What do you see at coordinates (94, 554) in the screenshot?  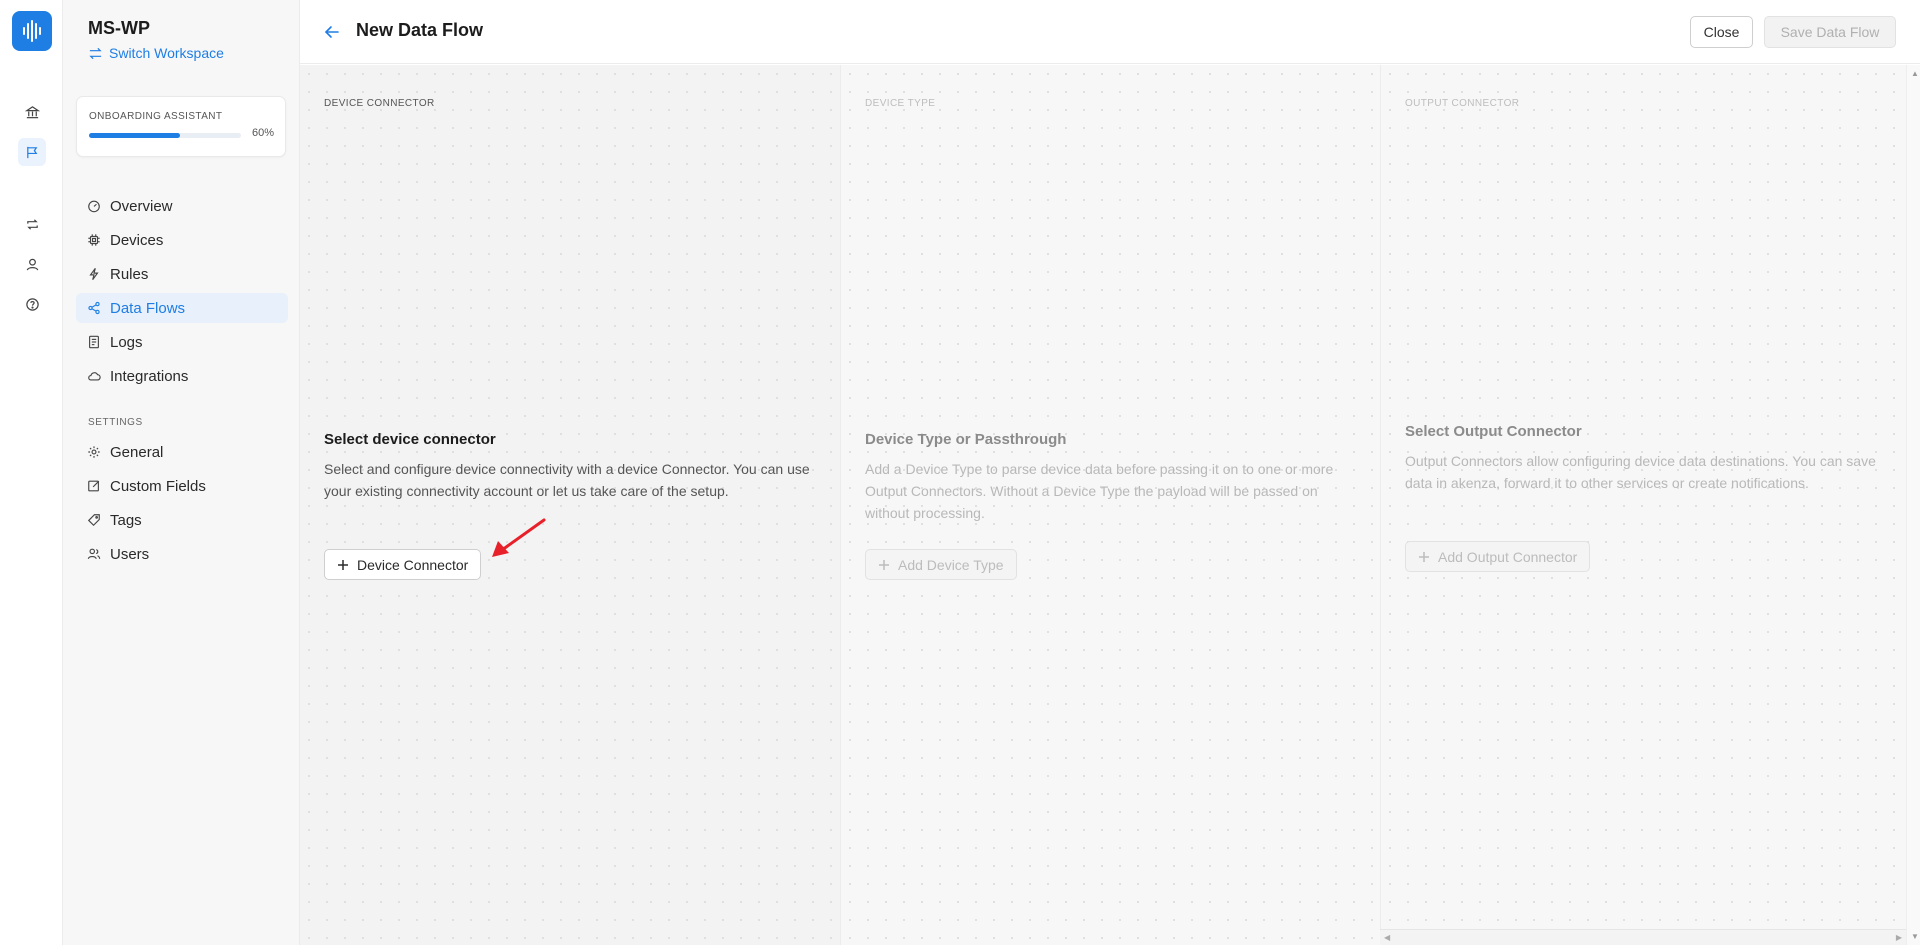 I see `users-icon` at bounding box center [94, 554].